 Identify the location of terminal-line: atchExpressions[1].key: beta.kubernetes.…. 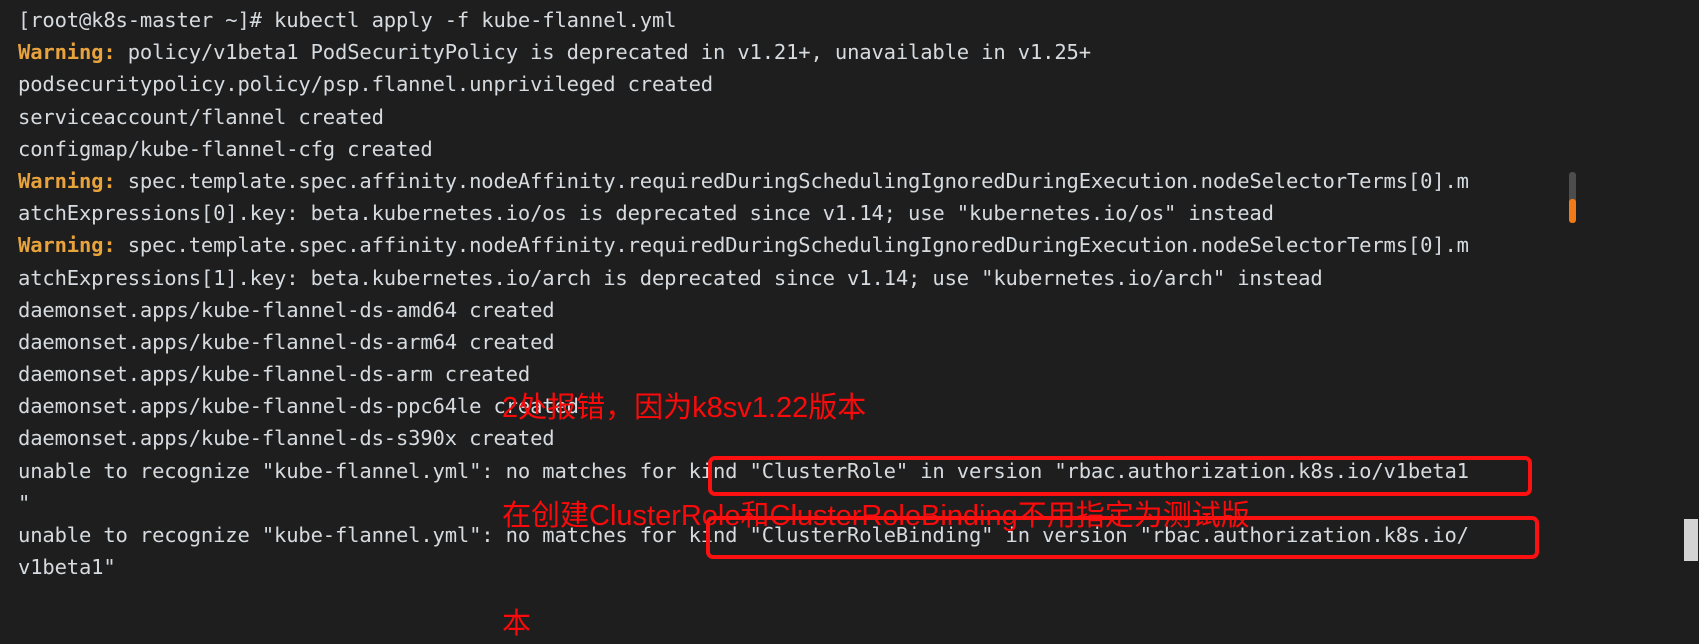
(787, 278).